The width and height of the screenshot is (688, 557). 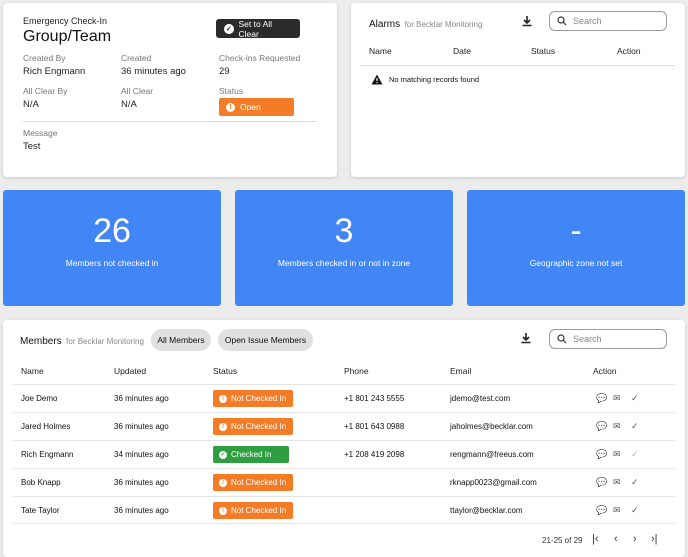 I want to click on all-clear-value: N/A, so click(x=129, y=104).